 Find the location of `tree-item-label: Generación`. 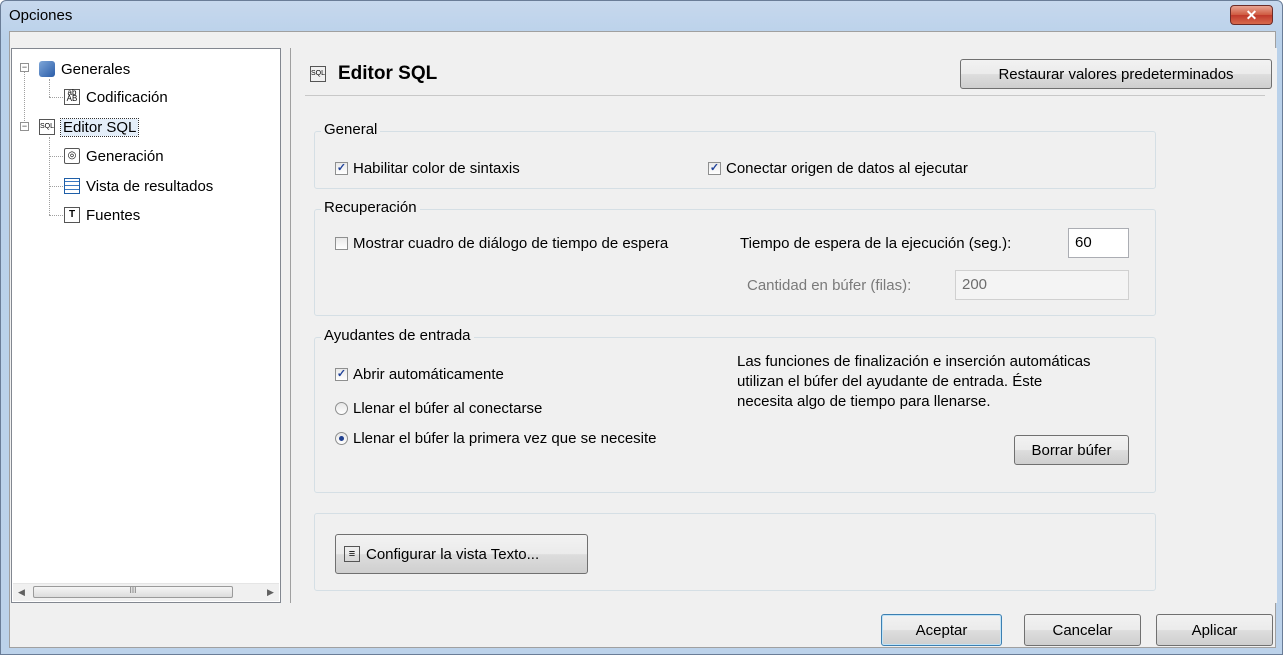

tree-item-label: Generación is located at coordinates (125, 156).